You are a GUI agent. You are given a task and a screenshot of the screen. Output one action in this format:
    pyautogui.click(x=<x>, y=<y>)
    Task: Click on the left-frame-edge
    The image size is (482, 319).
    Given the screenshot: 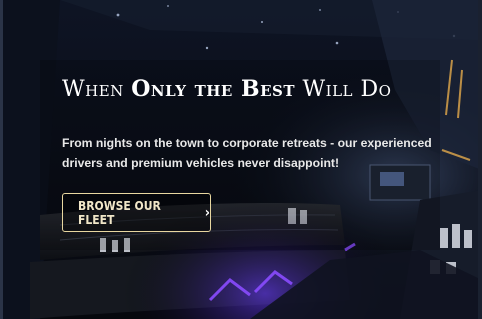 What is the action you would take?
    pyautogui.click(x=1, y=159)
    